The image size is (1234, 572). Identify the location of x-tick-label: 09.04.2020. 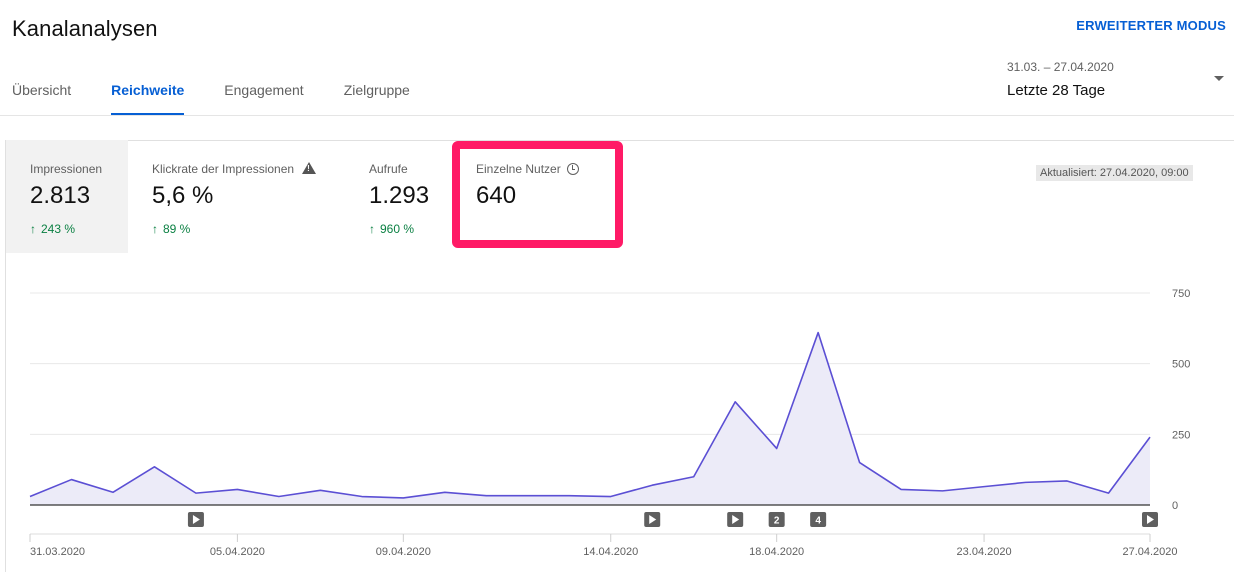
(403, 552).